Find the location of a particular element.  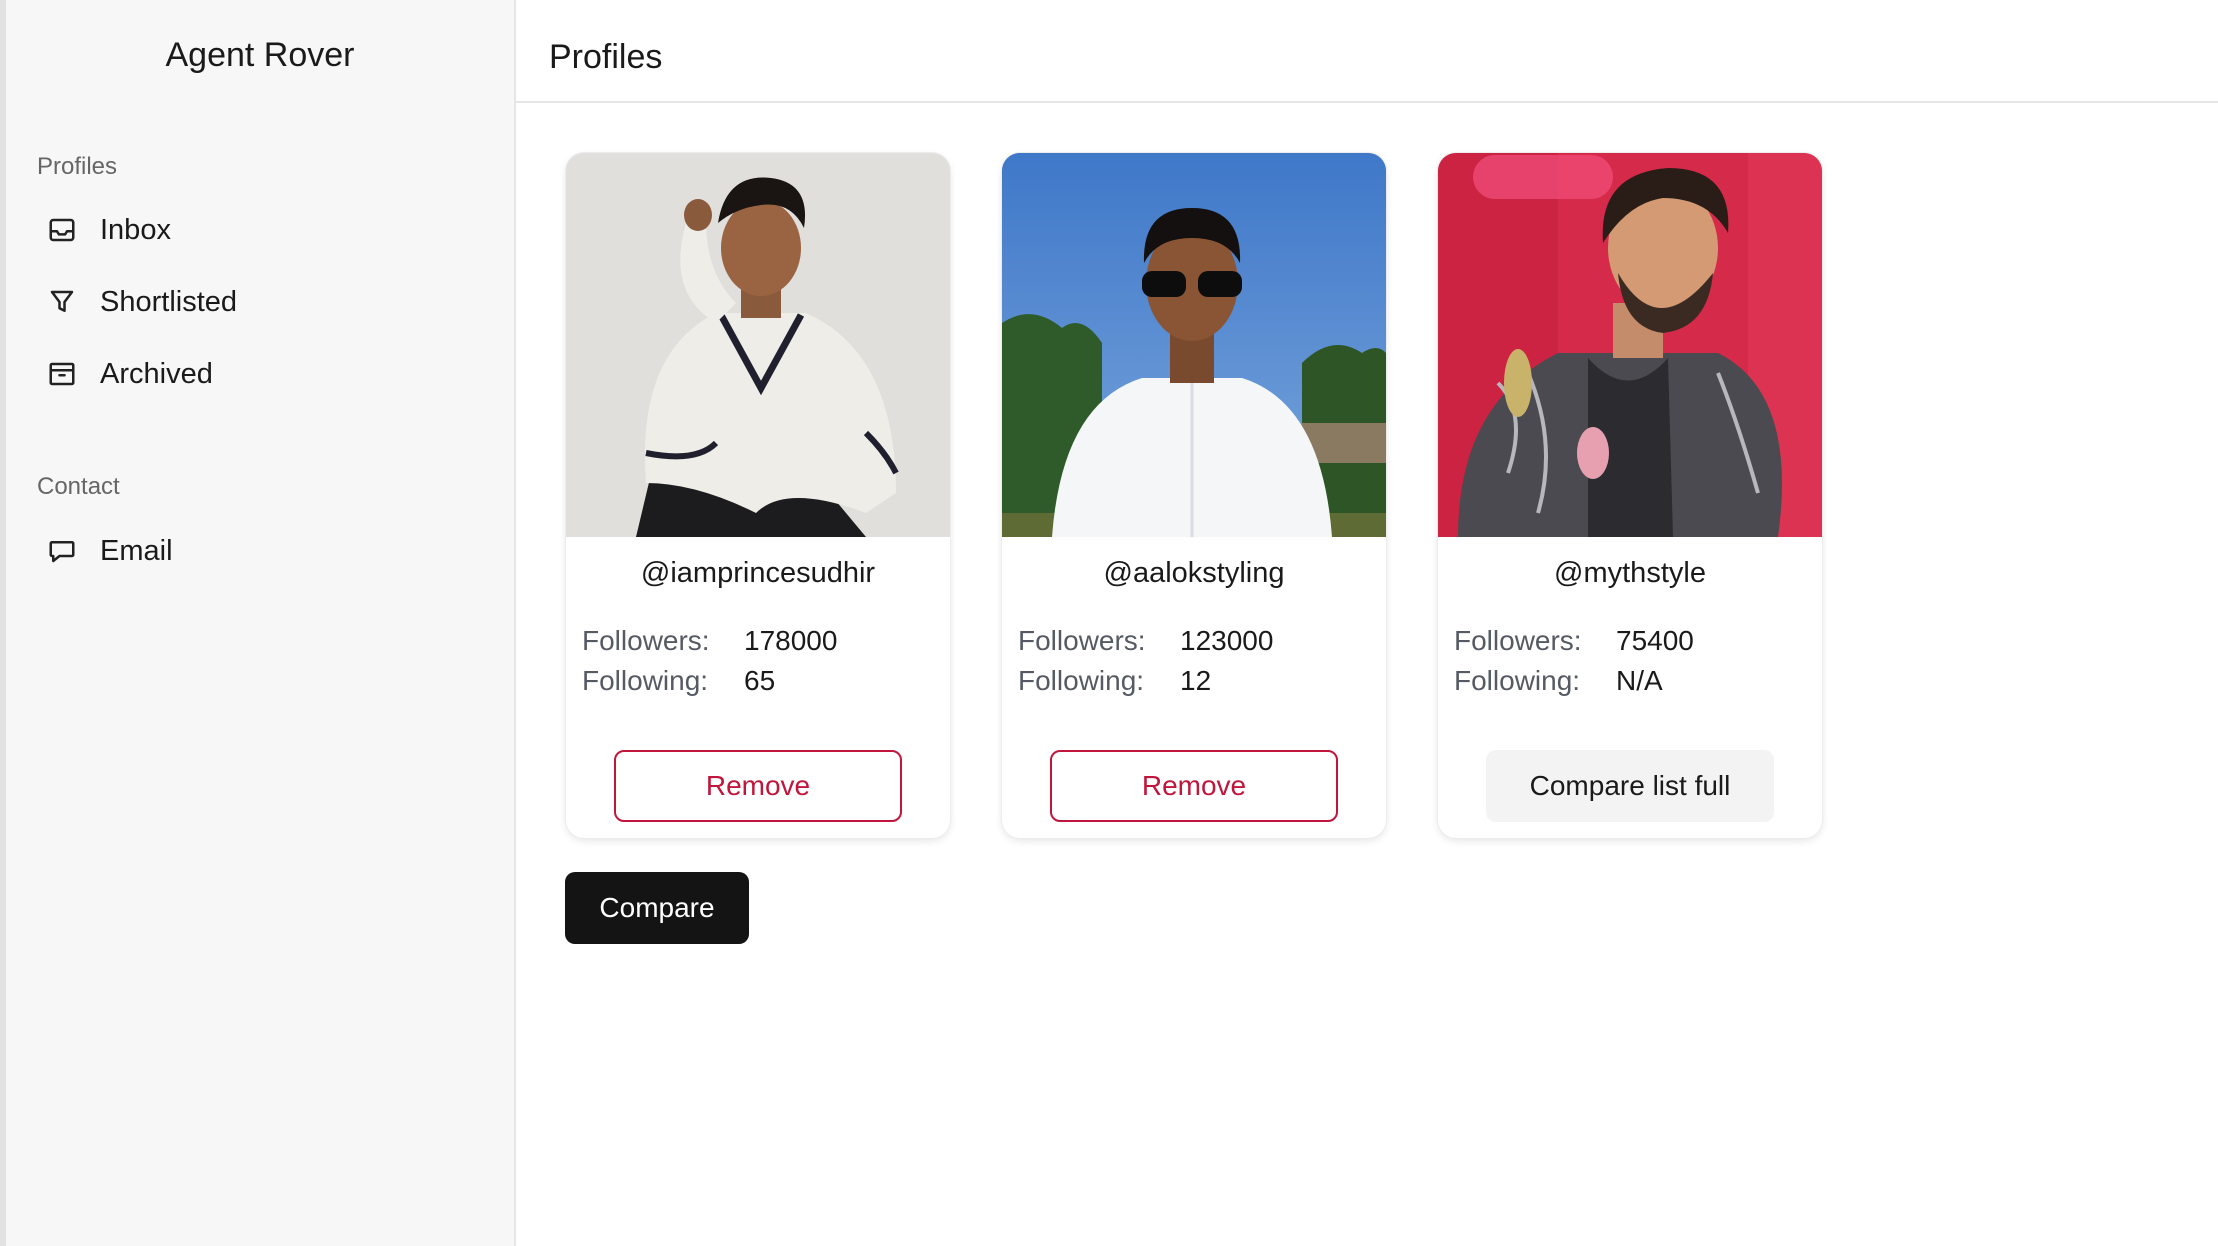

sidebar-item-label: Archived is located at coordinates (156, 373).